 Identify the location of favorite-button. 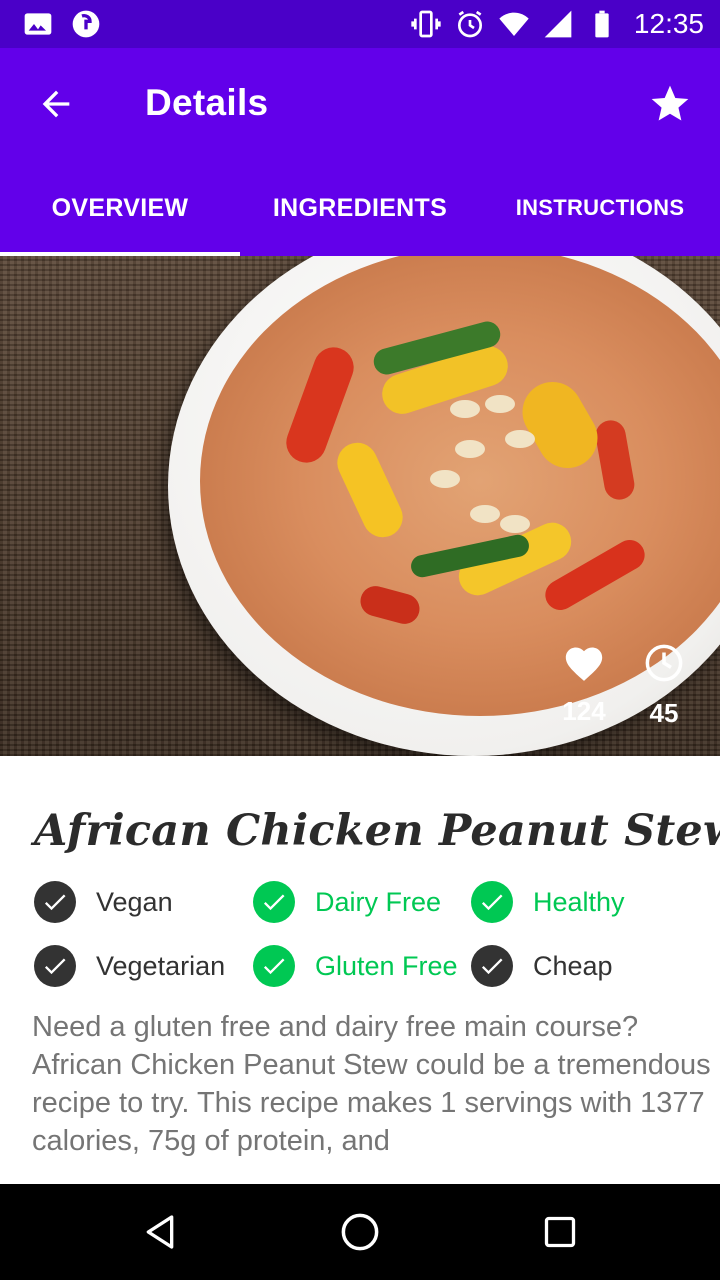
(670, 104).